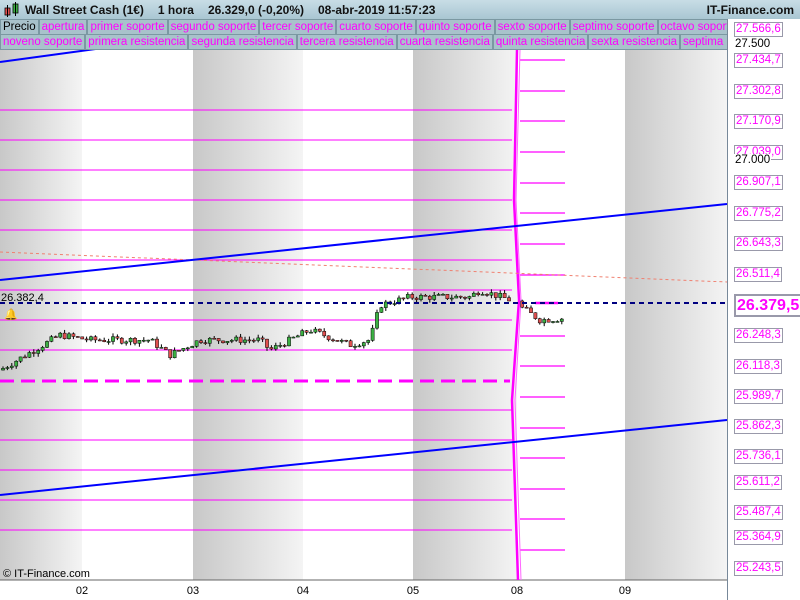 Image resolution: width=800 pixels, height=600 pixels. I want to click on y-tick-label: 27.170,9, so click(758, 121).